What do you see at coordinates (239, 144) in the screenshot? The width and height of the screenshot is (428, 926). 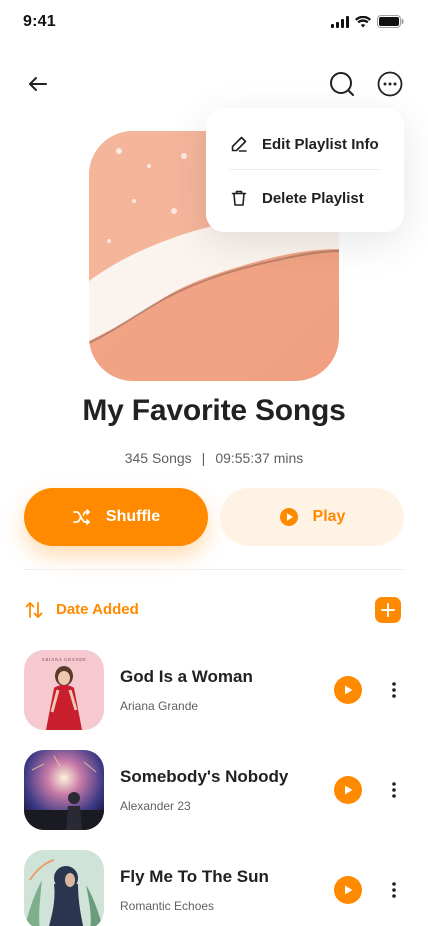 I see `edit-icon` at bounding box center [239, 144].